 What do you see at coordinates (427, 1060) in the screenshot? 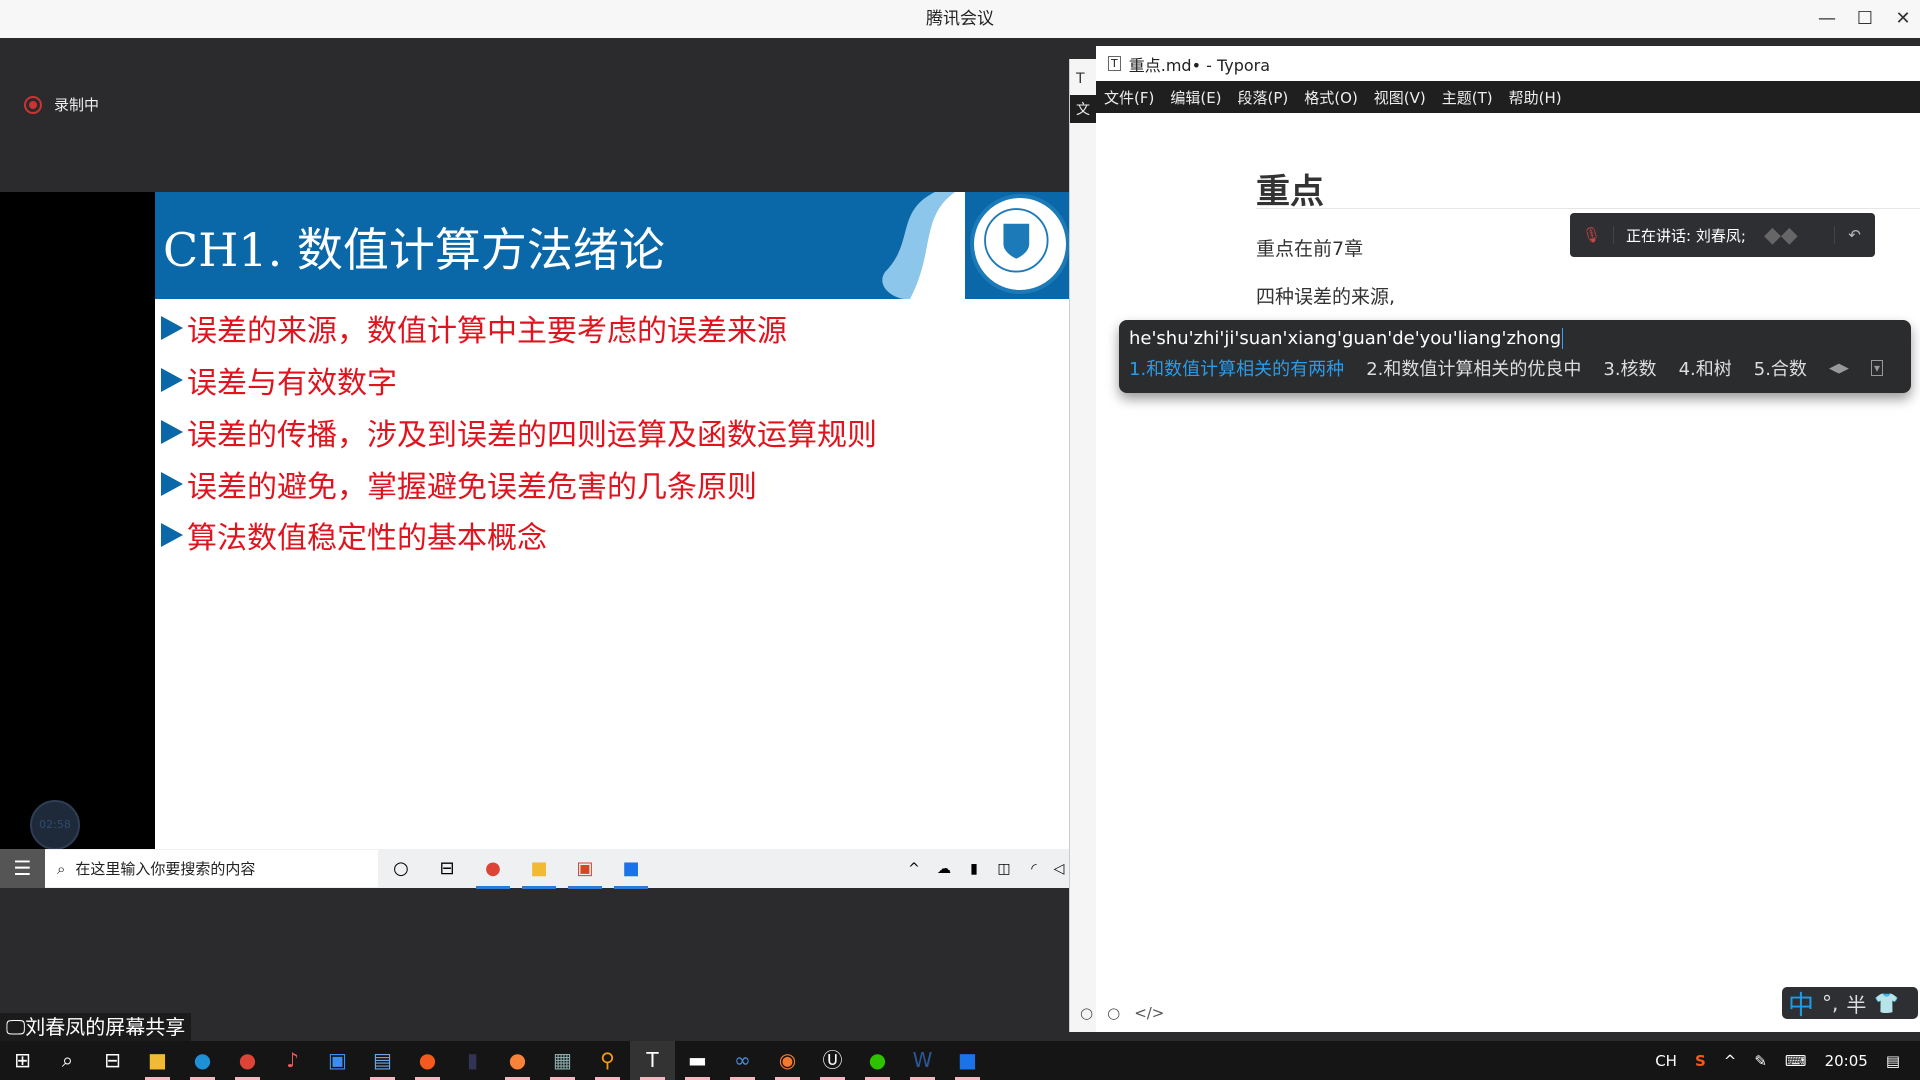
I see `app-icon: ●` at bounding box center [427, 1060].